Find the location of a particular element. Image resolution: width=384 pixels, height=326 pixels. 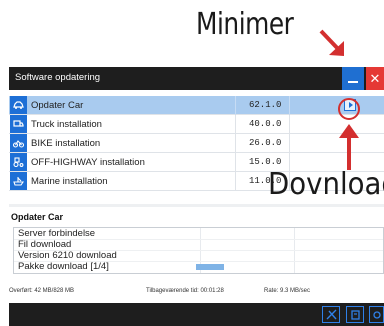

package-name: Truck installation is located at coordinates (66, 124).